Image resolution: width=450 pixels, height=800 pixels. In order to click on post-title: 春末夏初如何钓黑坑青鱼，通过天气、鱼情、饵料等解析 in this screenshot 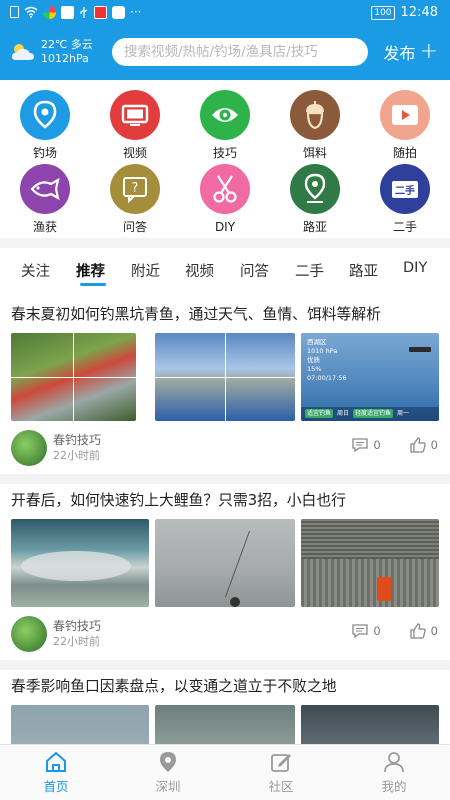, I will do `click(196, 313)`.